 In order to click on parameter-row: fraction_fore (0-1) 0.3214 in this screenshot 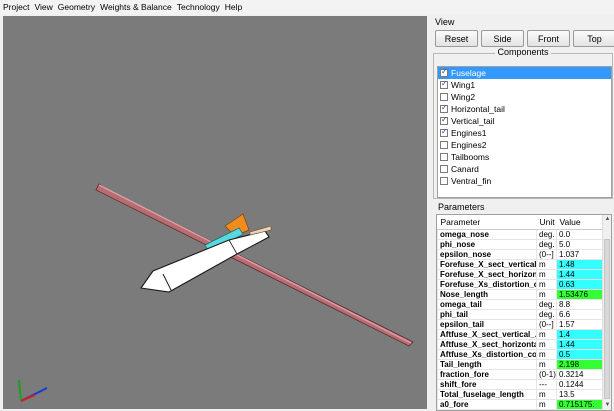, I will do `click(520, 374)`.